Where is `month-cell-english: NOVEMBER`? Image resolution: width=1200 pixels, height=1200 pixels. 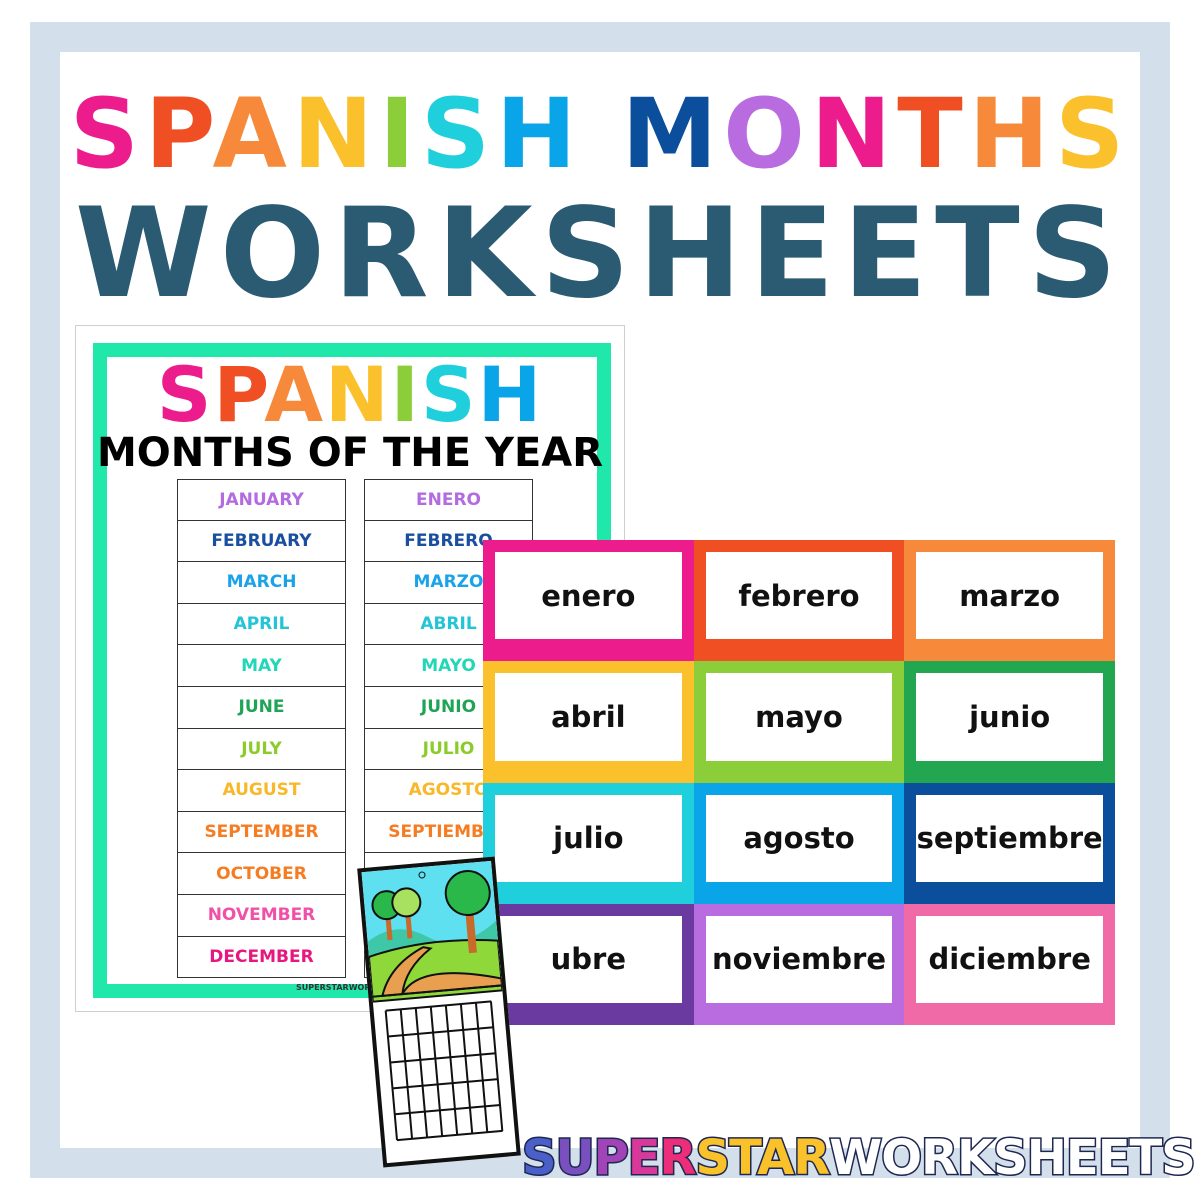 month-cell-english: NOVEMBER is located at coordinates (261, 915).